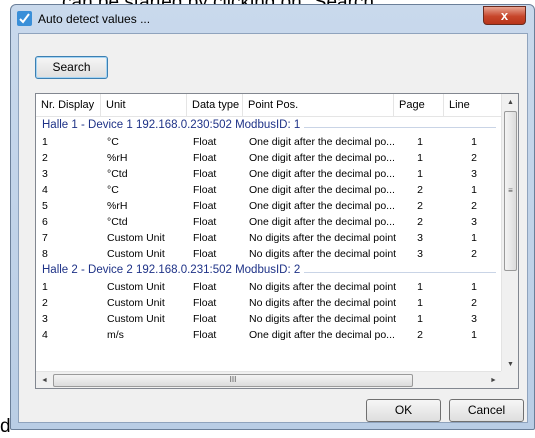 The height and width of the screenshot is (438, 535). I want to click on horizontal-scroll-thumb: III, so click(233, 380).